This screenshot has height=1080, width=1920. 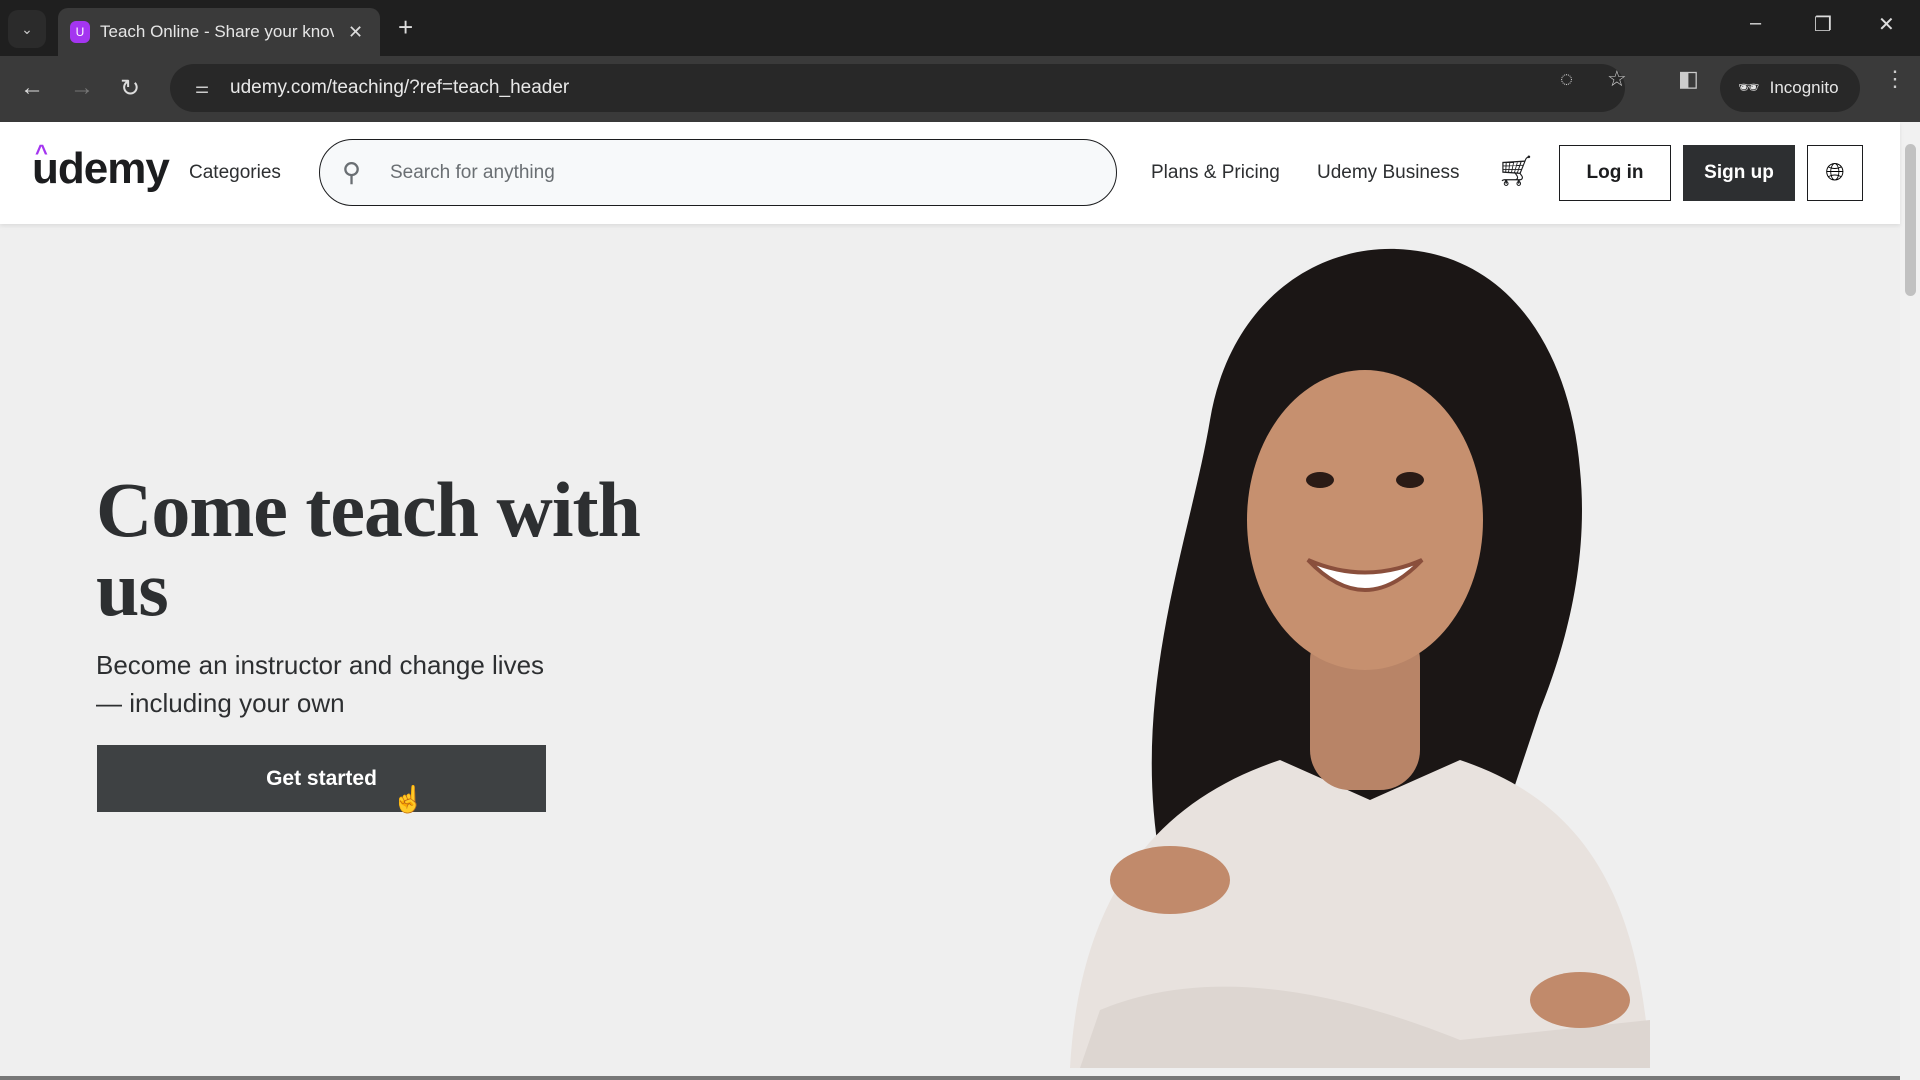 What do you see at coordinates (1749, 87) in the screenshot?
I see `incognito-icon: 🕶` at bounding box center [1749, 87].